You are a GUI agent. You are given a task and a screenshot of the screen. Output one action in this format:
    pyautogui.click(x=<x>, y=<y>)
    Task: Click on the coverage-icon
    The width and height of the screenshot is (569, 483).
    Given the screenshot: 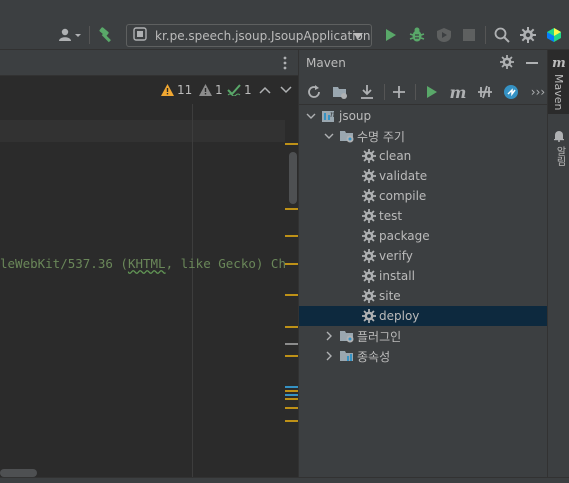 What is the action you would take?
    pyautogui.click(x=444, y=35)
    